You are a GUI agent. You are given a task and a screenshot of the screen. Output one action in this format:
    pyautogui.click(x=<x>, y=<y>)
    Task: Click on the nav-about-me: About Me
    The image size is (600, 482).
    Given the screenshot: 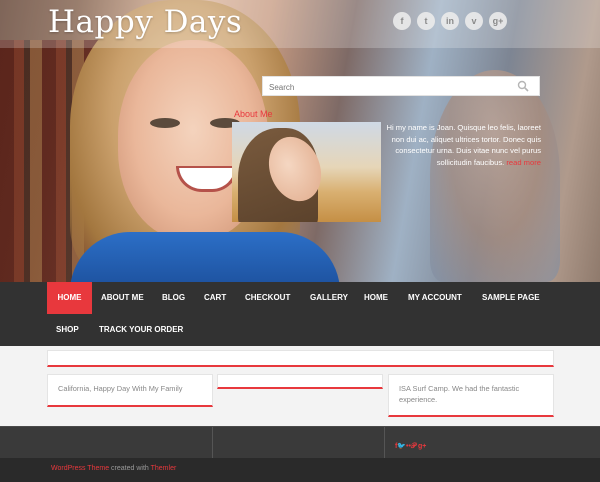 What is the action you would take?
    pyautogui.click(x=122, y=298)
    